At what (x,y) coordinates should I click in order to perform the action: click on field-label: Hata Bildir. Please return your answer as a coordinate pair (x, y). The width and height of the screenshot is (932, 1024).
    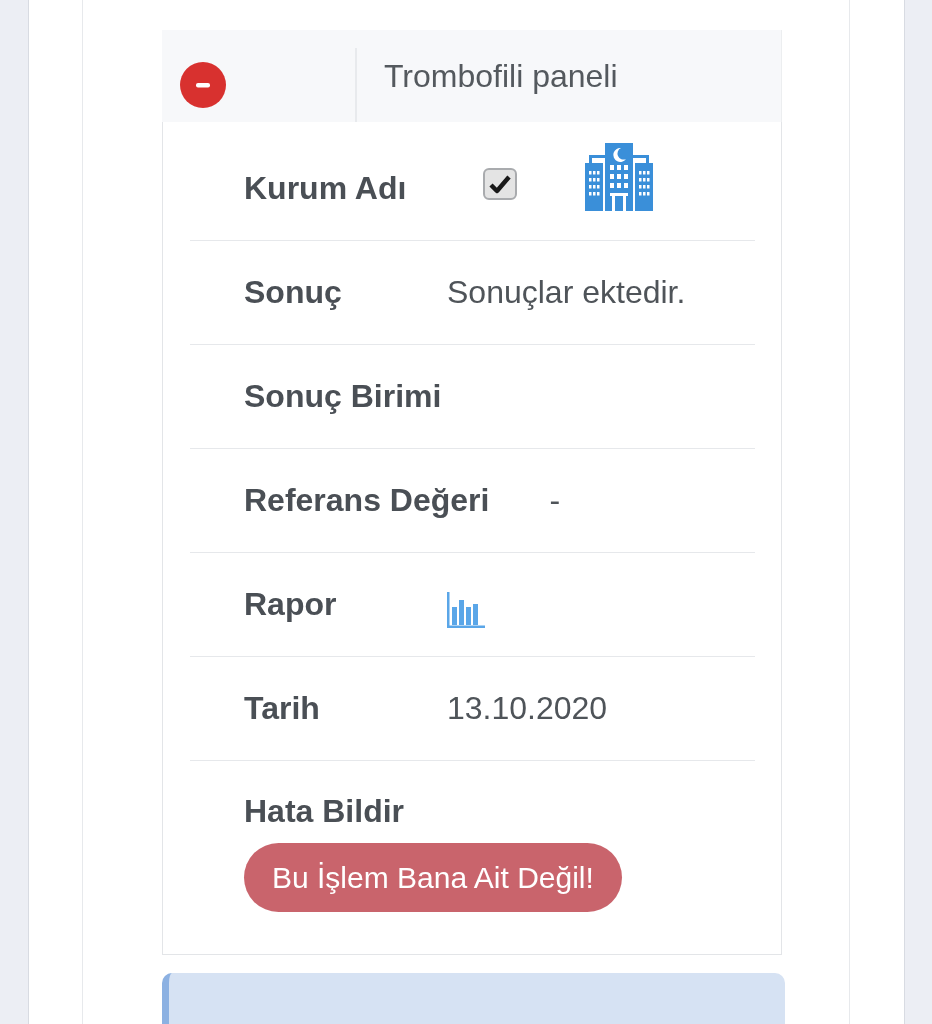
    Looking at the image, I should click on (324, 811).